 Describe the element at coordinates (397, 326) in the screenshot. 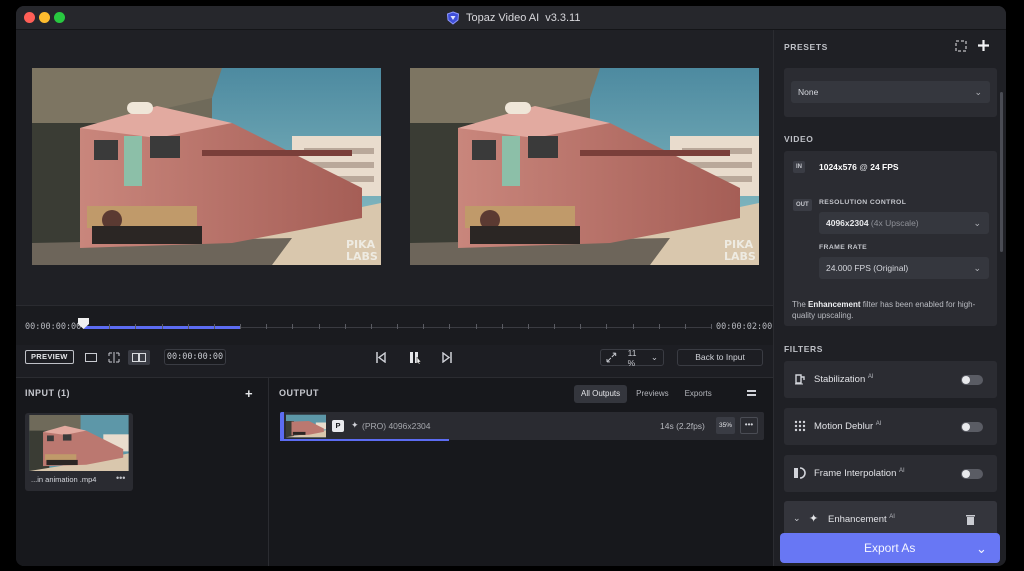

I see `timeline-track` at that location.